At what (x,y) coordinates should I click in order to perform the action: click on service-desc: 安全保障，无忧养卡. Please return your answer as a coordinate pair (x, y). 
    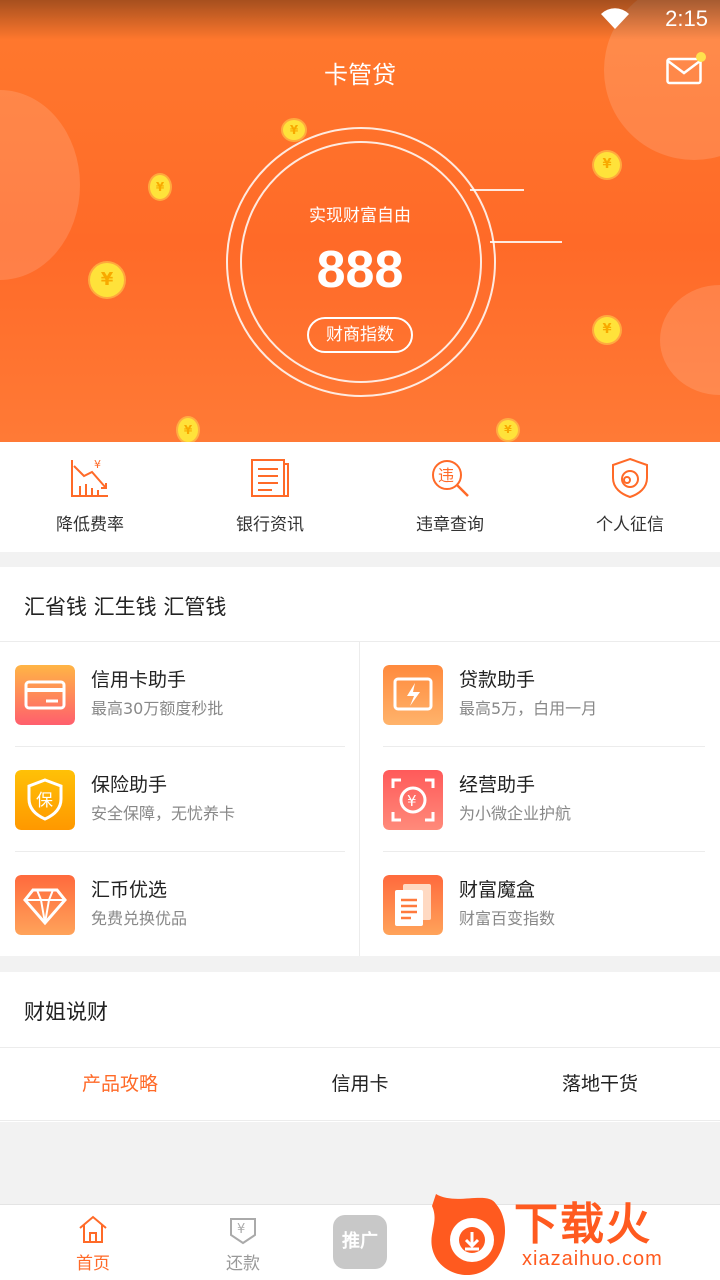
    Looking at the image, I should click on (163, 813).